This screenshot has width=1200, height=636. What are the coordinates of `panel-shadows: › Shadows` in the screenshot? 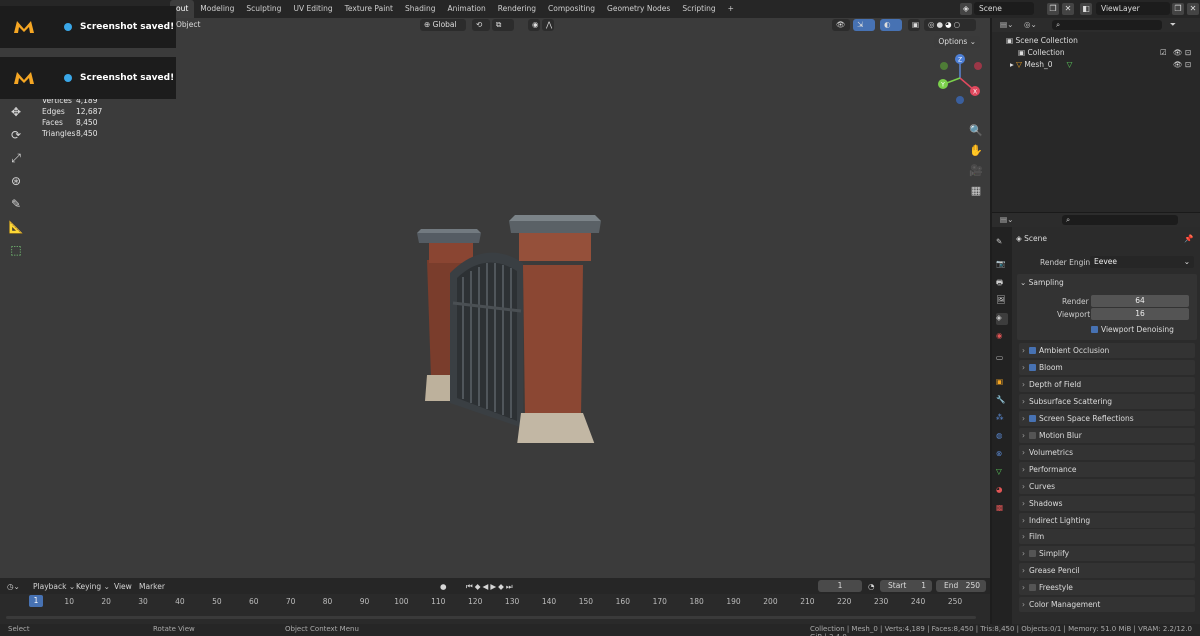 It's located at (1107, 503).